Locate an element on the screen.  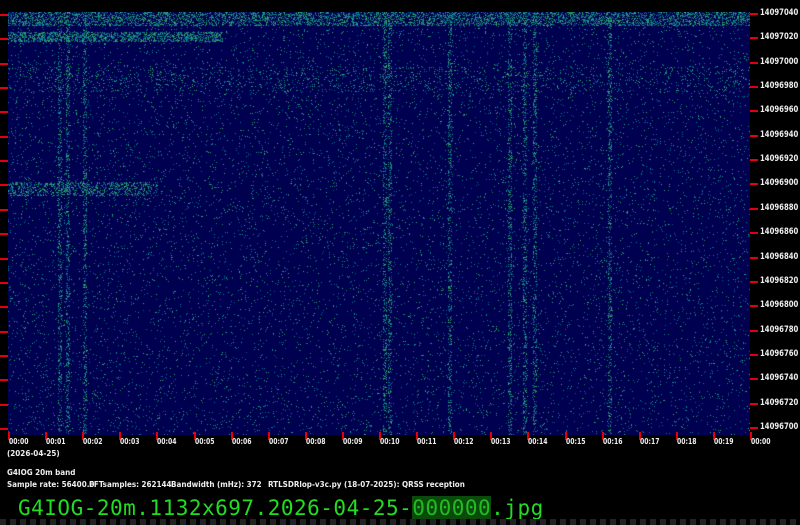
x-axis-label: 00:05 is located at coordinates (204, 441).